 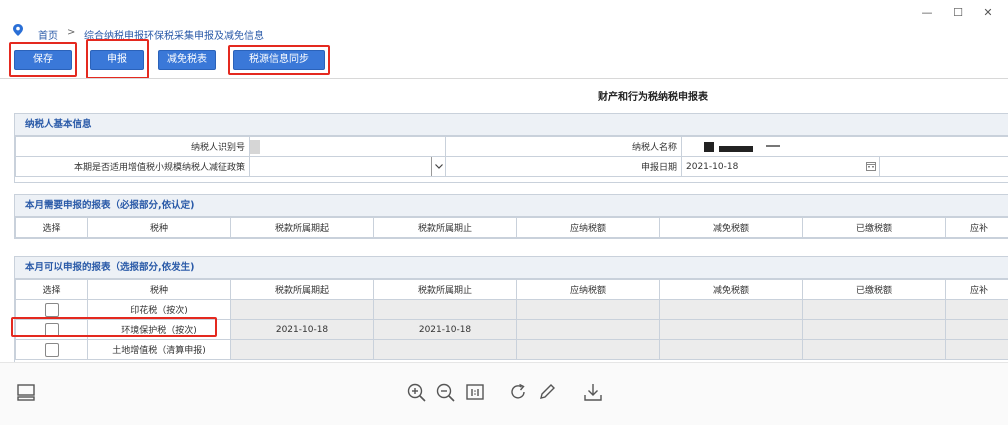 What do you see at coordinates (504, 21) in the screenshot?
I see `breadcrumb: 首页 > 综合纳税申报环保税采集申报及减免信息` at bounding box center [504, 21].